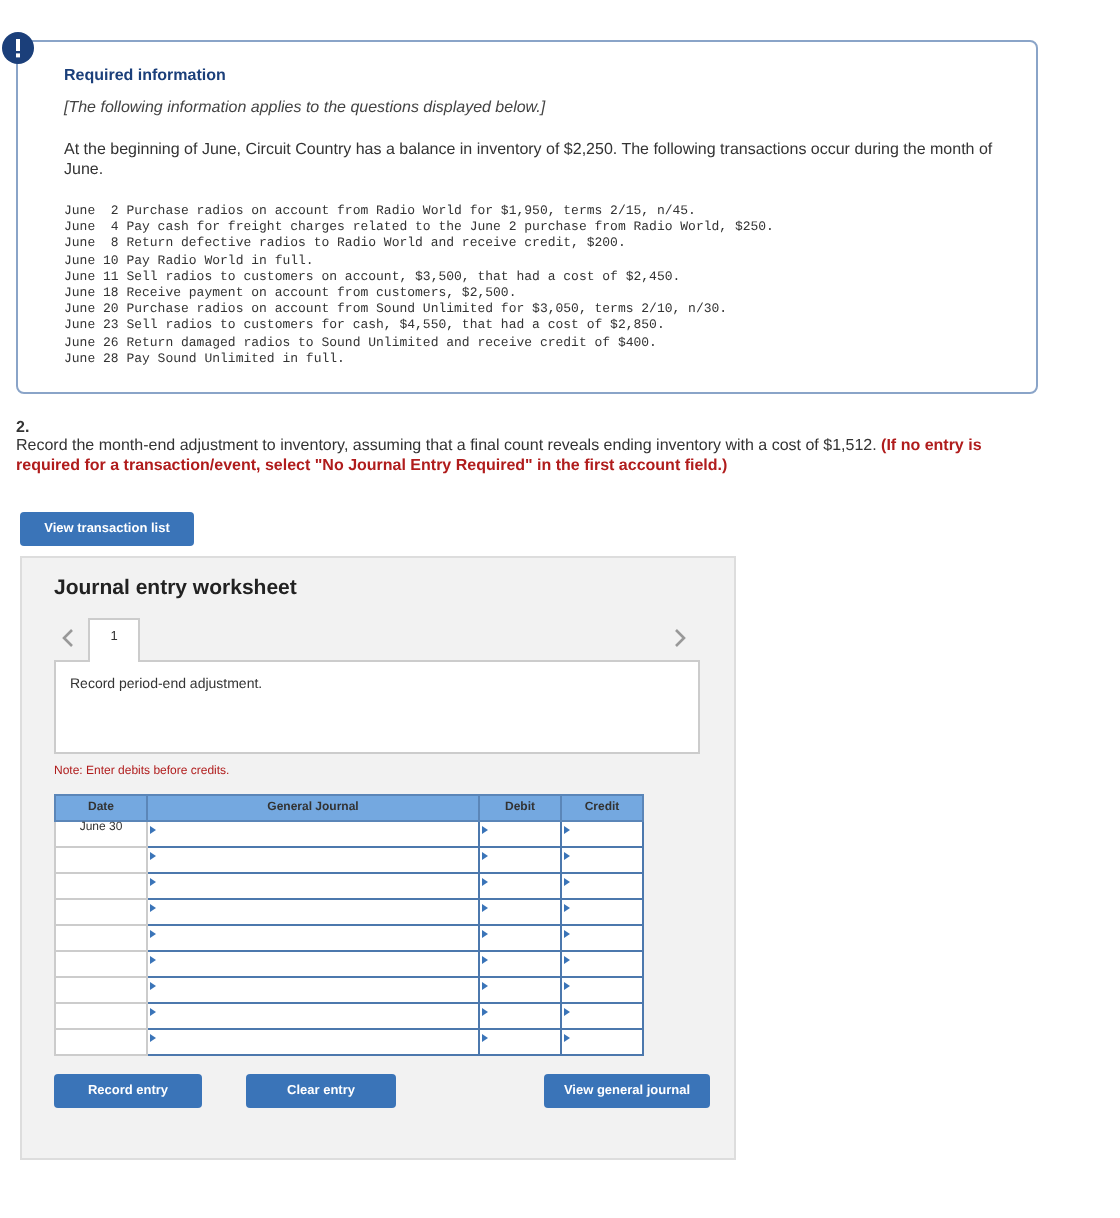 Image resolution: width=1120 pixels, height=1218 pixels. I want to click on info-title: Required information, so click(146, 75).